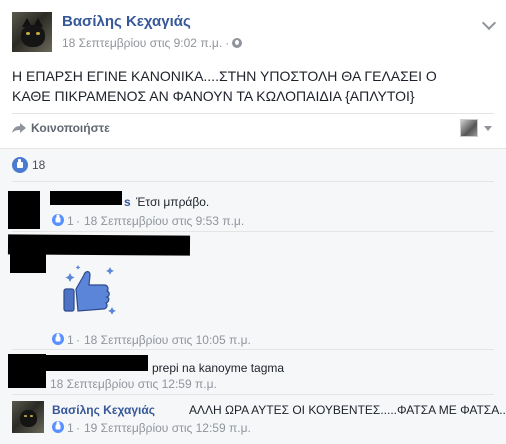 This screenshot has width=506, height=444. Describe the element at coordinates (127, 202) in the screenshot. I see `comment-author-suffix: s` at that location.